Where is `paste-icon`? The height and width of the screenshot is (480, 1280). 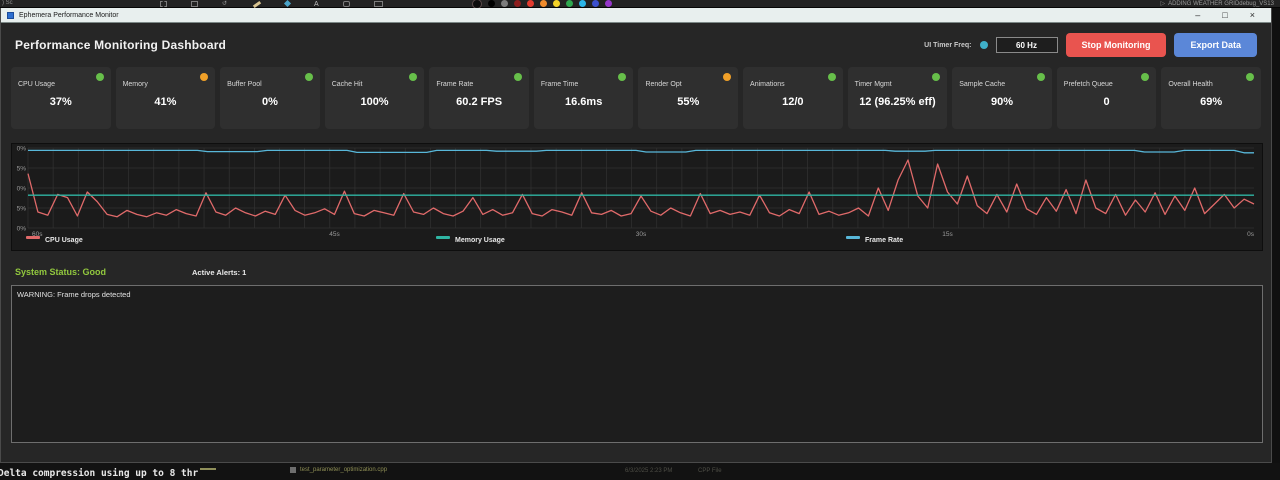
paste-icon is located at coordinates (194, 4).